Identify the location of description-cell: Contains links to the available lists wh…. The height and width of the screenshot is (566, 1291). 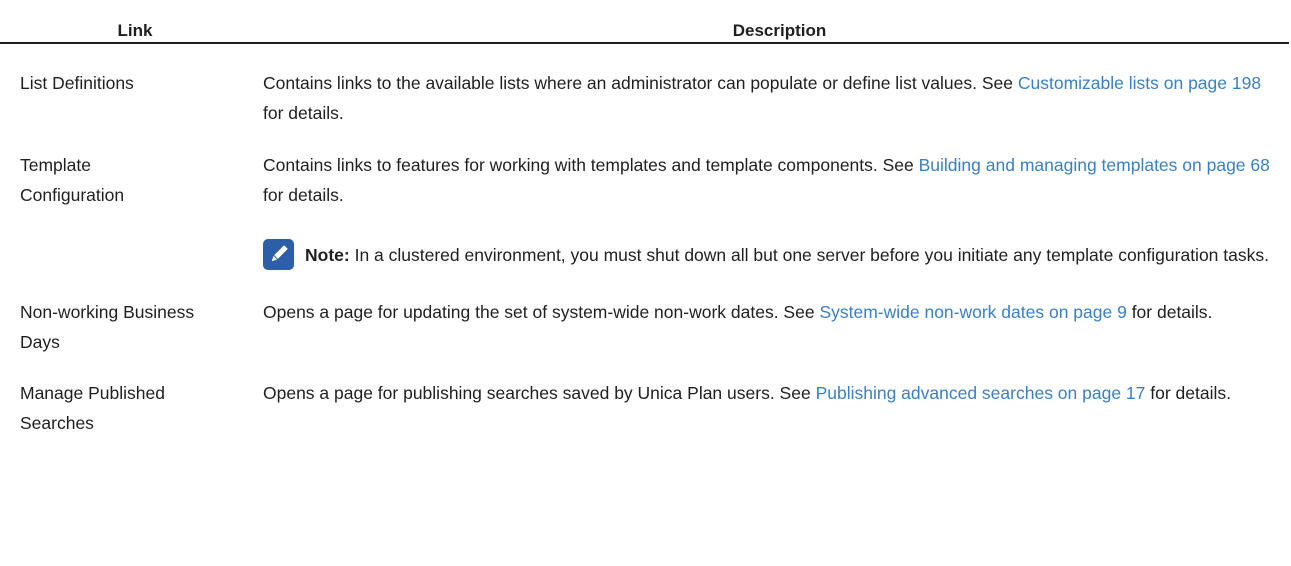
(777, 98).